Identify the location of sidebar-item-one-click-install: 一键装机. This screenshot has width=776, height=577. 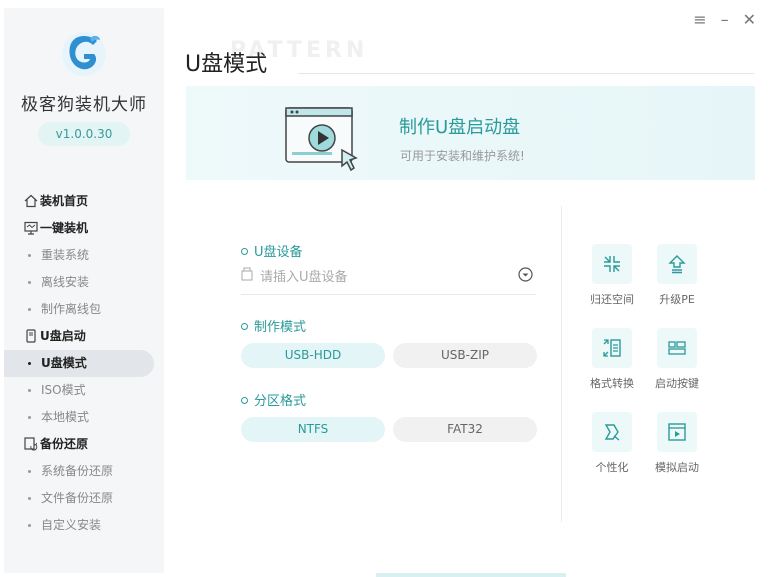
(84, 228).